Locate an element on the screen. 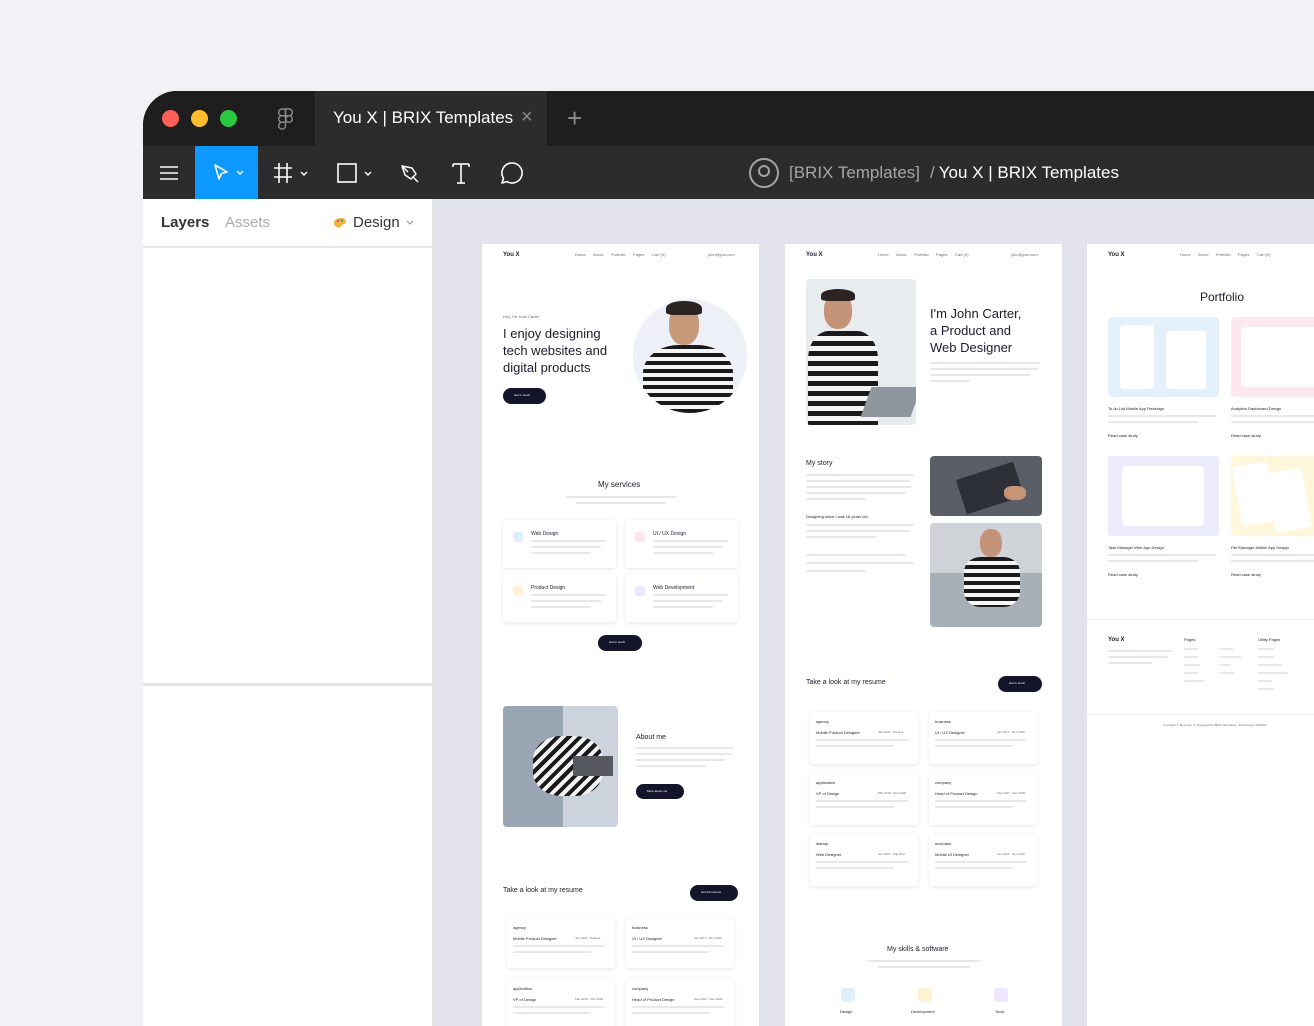  project-thumbnail is located at coordinates (1272, 496).